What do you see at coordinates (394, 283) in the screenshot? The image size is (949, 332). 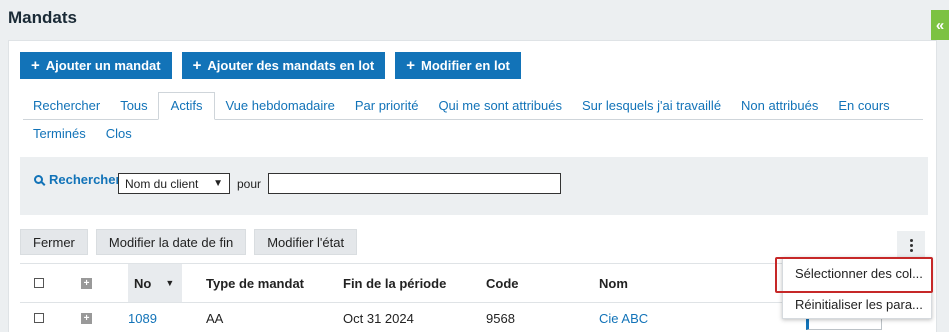 I see `column-header-period-end: Fin de la période` at bounding box center [394, 283].